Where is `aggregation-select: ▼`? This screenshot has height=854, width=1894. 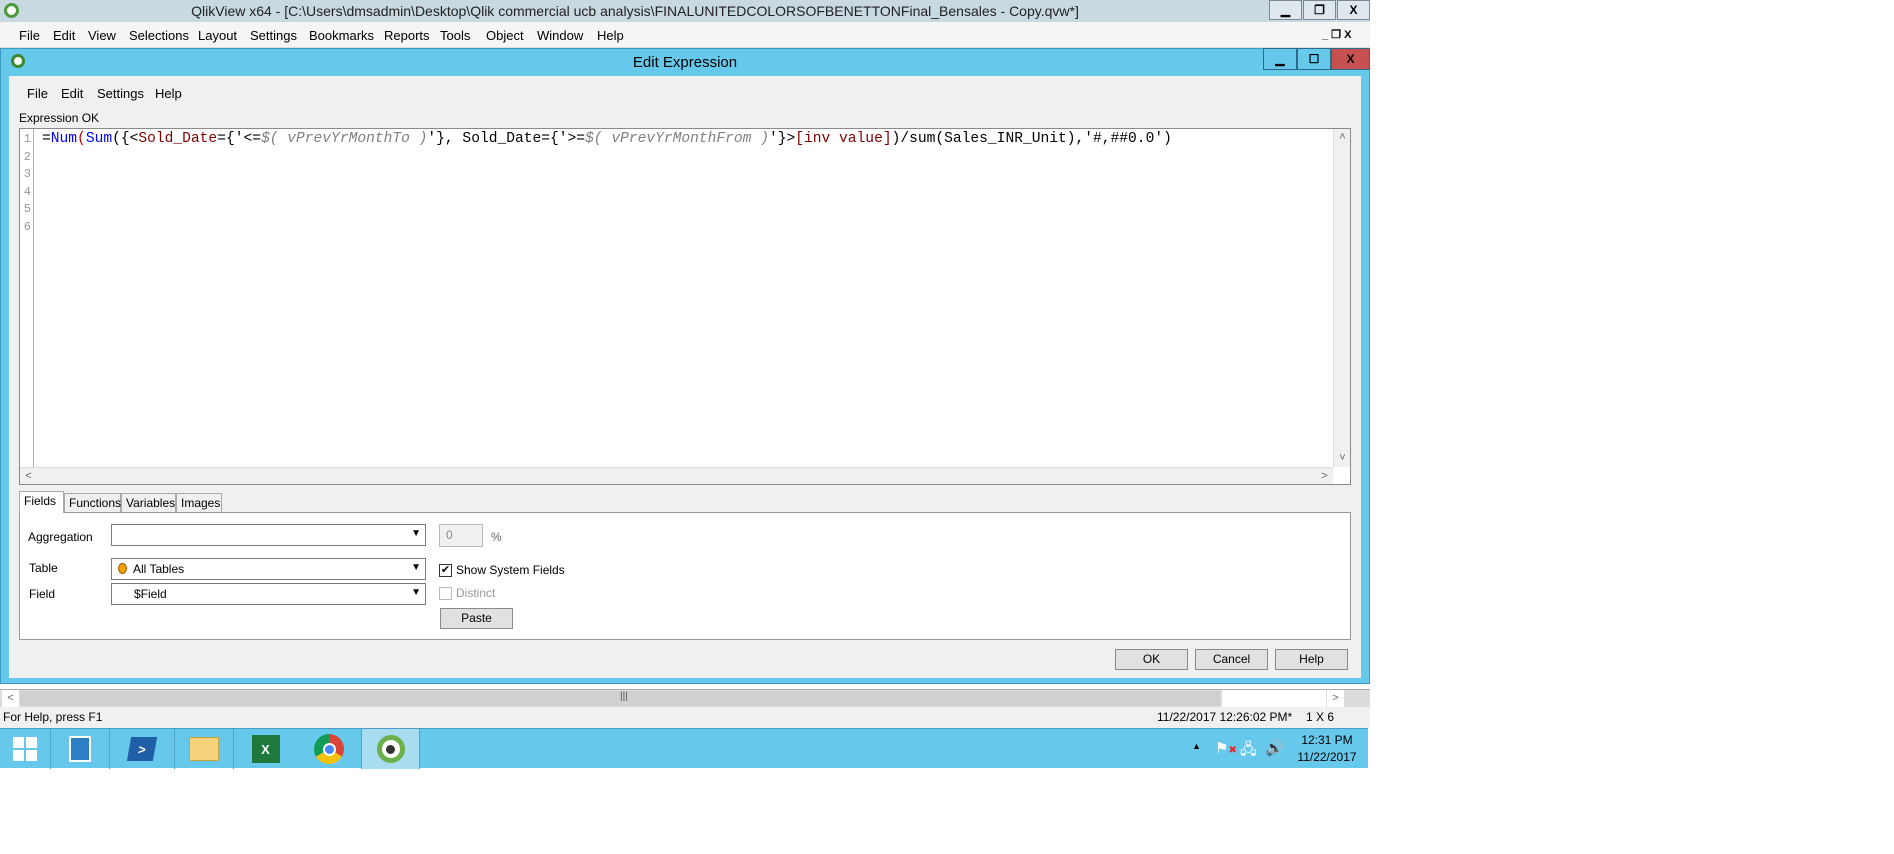 aggregation-select: ▼ is located at coordinates (268, 535).